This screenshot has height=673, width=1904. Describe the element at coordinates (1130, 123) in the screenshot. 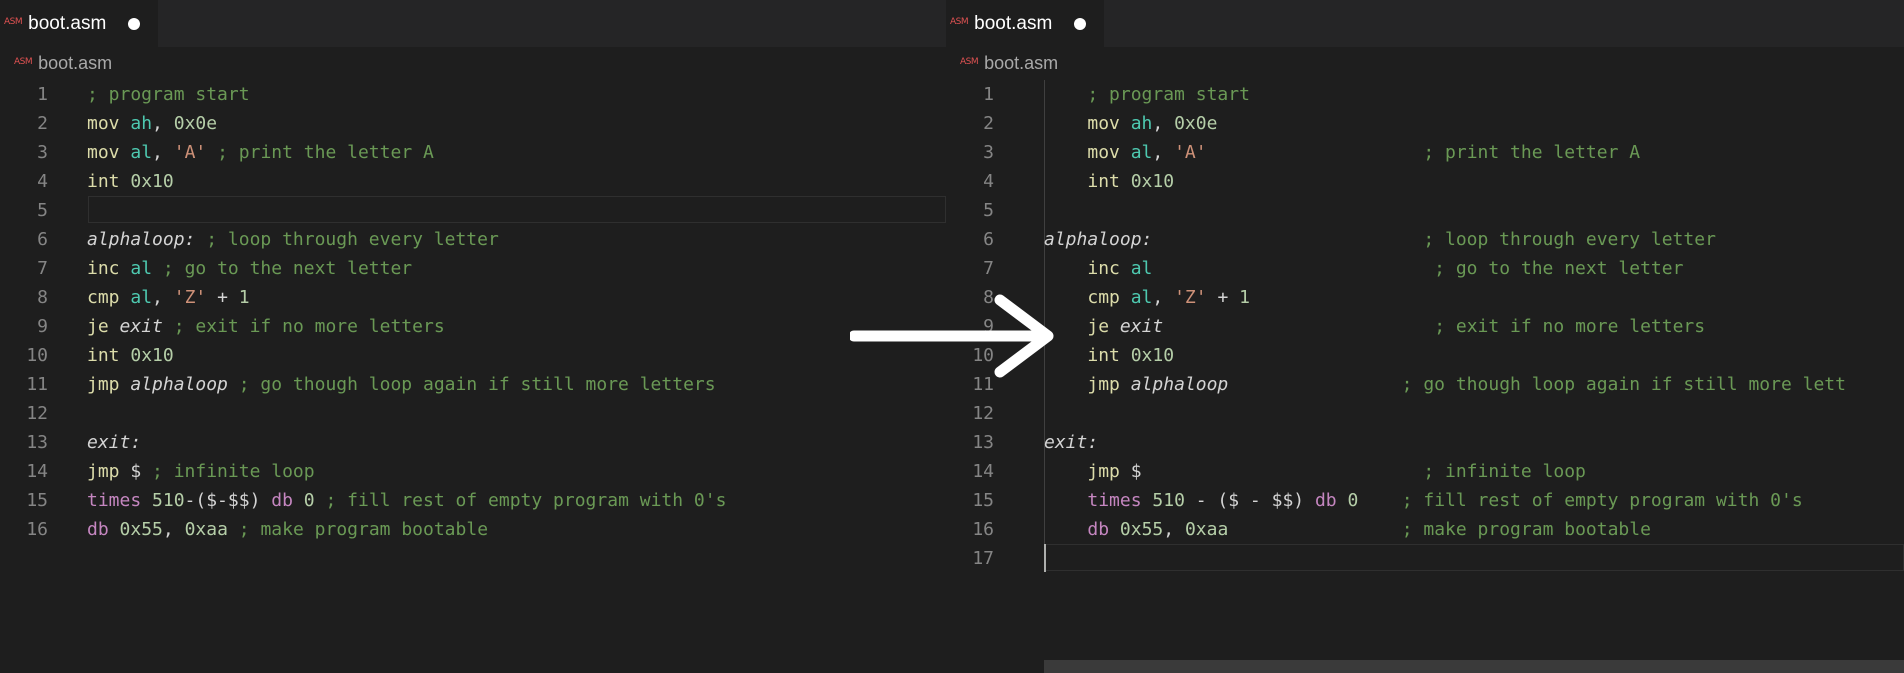

I see `code-text: mov ah, 0x0e` at that location.